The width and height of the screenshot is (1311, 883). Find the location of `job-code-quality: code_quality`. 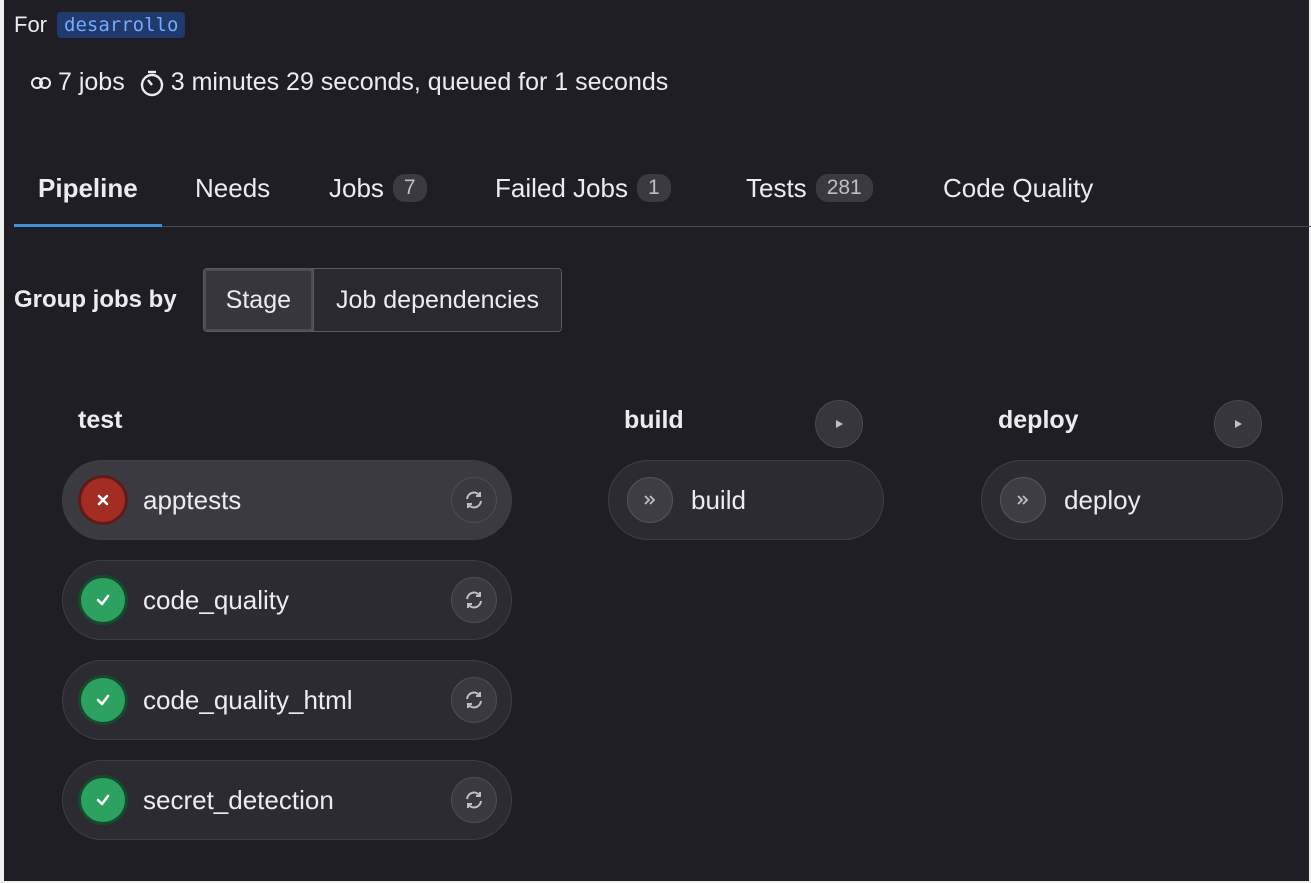

job-code-quality: code_quality is located at coordinates (287, 600).